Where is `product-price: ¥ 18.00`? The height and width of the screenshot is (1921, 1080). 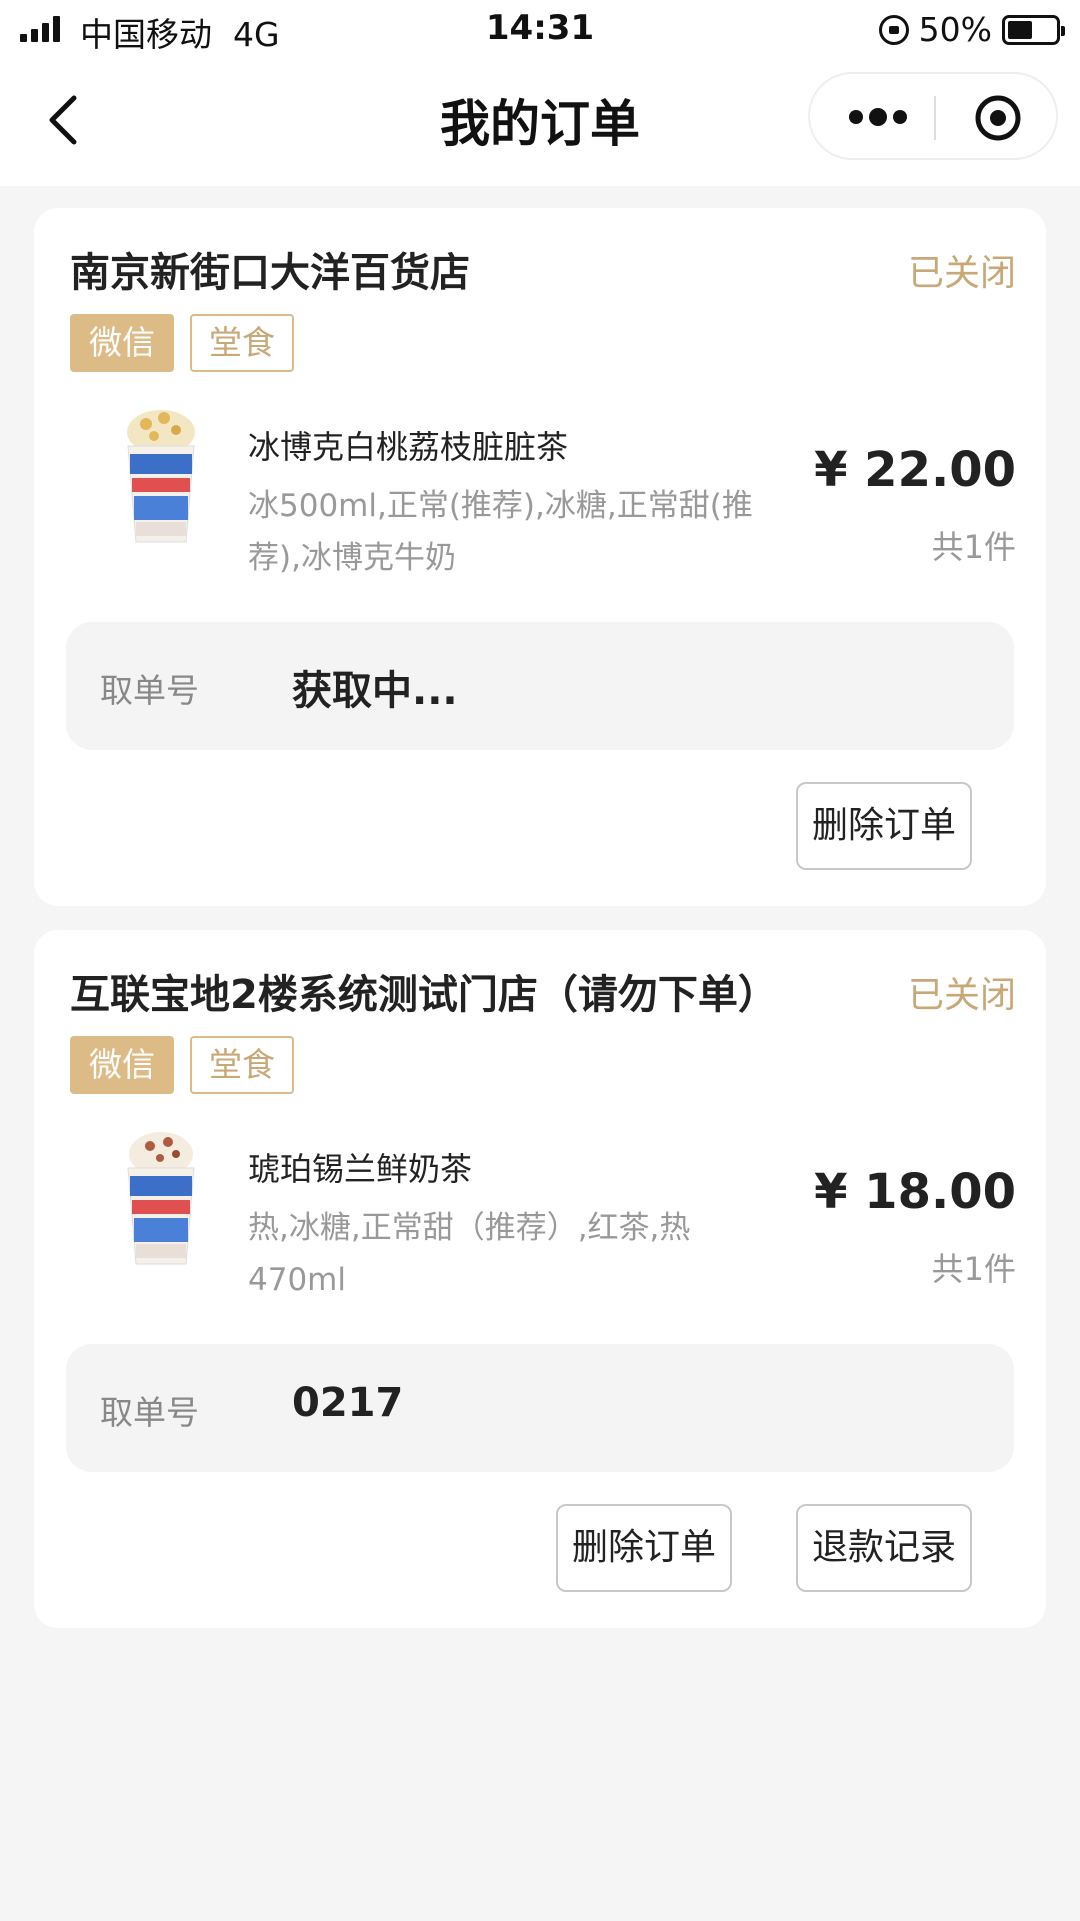
product-price: ¥ 18.00 is located at coordinates (915, 1192).